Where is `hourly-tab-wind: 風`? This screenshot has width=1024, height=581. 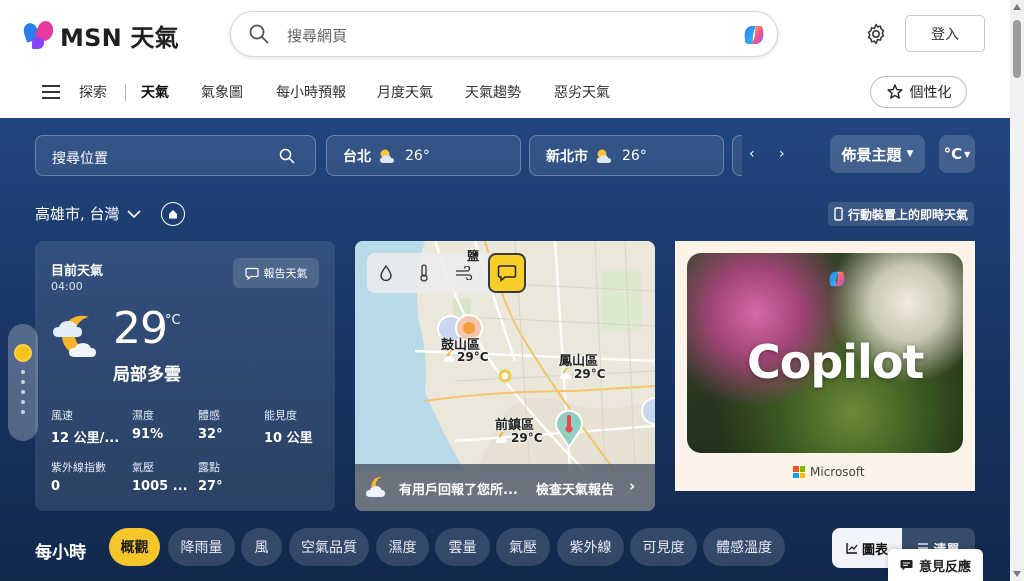 hourly-tab-wind: 風 is located at coordinates (261, 547).